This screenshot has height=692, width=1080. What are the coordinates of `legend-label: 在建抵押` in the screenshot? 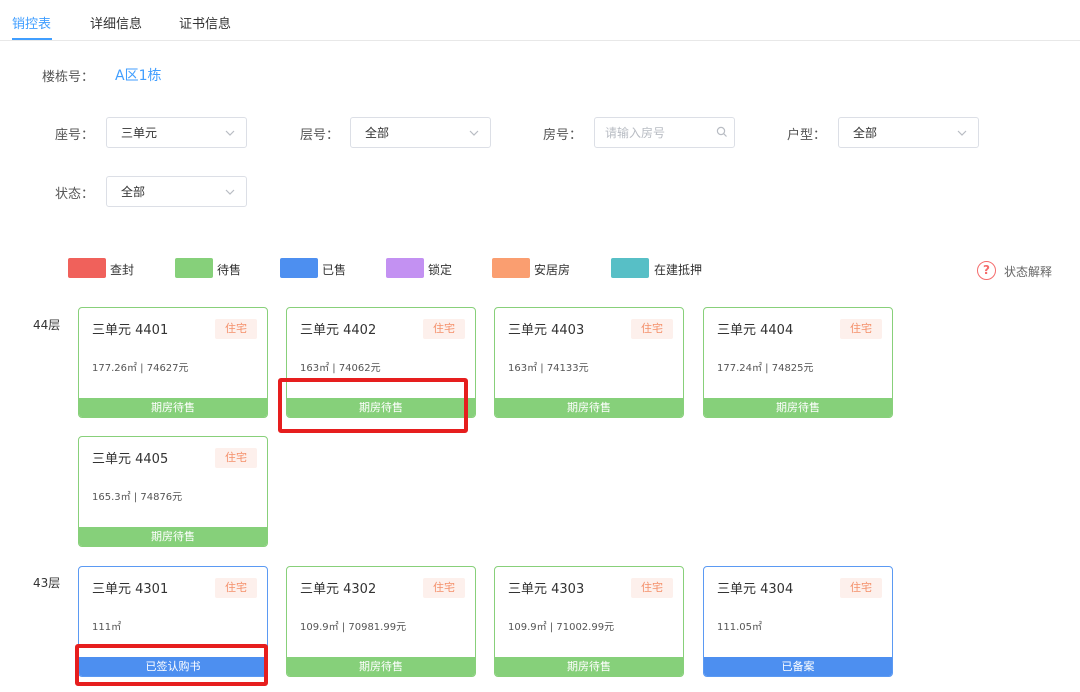 It's located at (678, 270).